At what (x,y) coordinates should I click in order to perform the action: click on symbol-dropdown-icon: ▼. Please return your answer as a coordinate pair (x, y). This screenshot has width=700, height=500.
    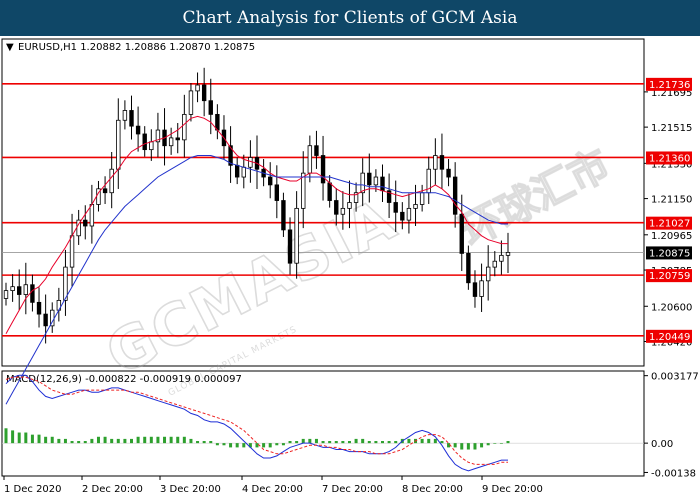
    Looking at the image, I should click on (10, 47).